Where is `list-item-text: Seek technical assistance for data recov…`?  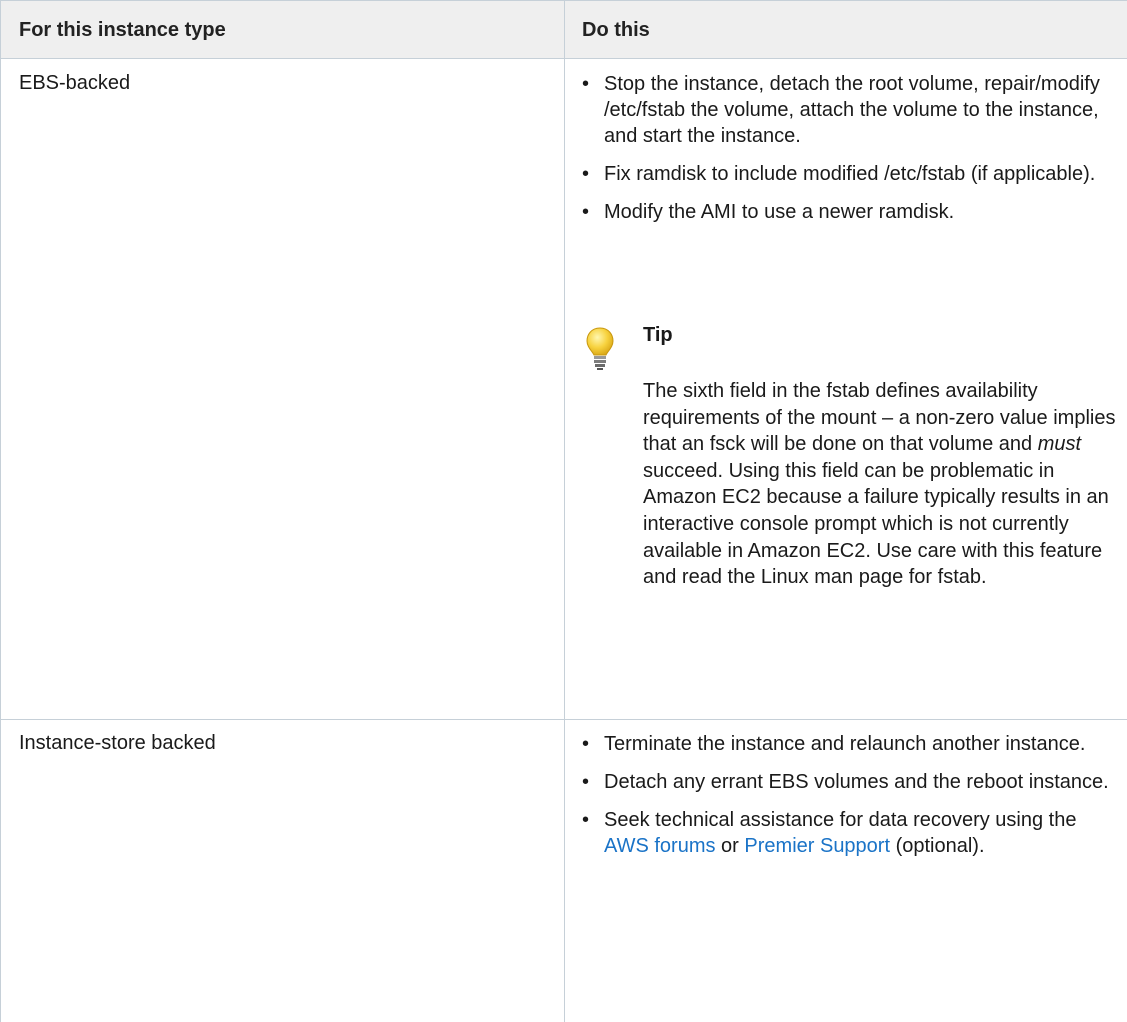
list-item-text: Seek technical assistance for data recov… is located at coordinates (840, 820).